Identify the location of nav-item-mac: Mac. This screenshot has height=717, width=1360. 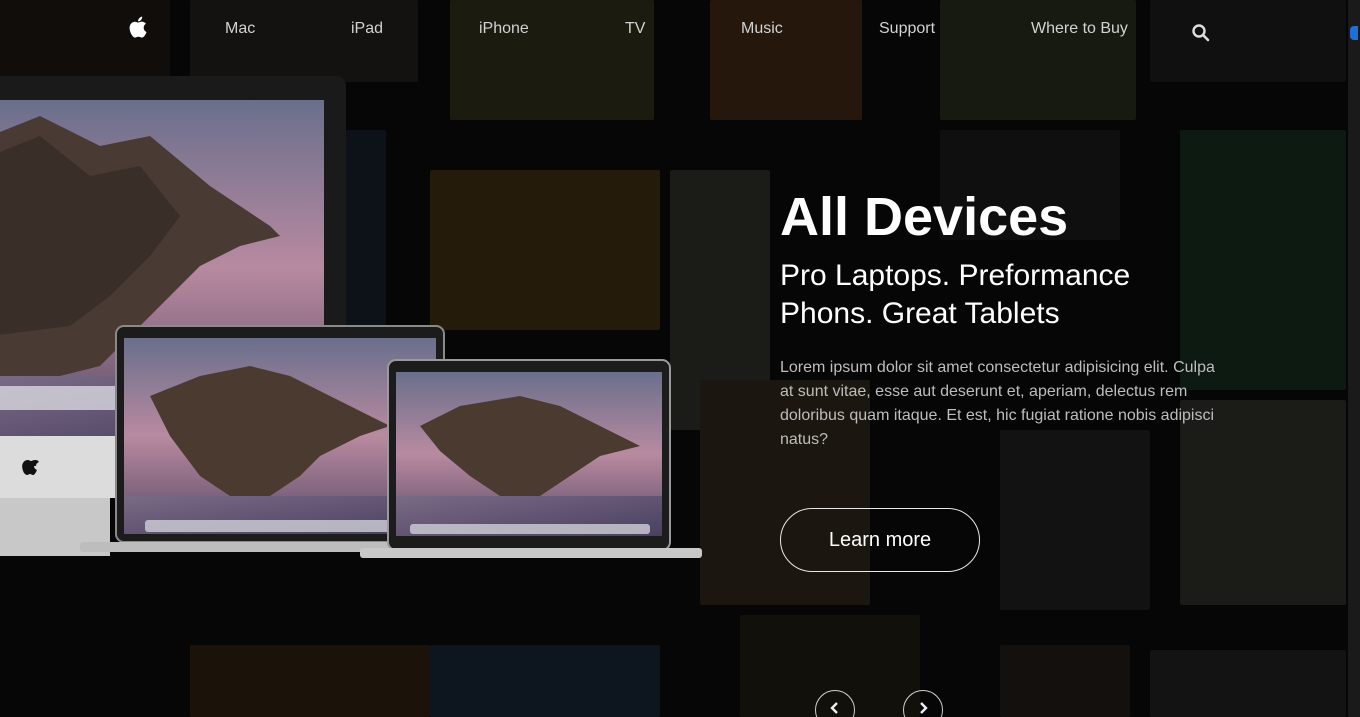
(240, 29).